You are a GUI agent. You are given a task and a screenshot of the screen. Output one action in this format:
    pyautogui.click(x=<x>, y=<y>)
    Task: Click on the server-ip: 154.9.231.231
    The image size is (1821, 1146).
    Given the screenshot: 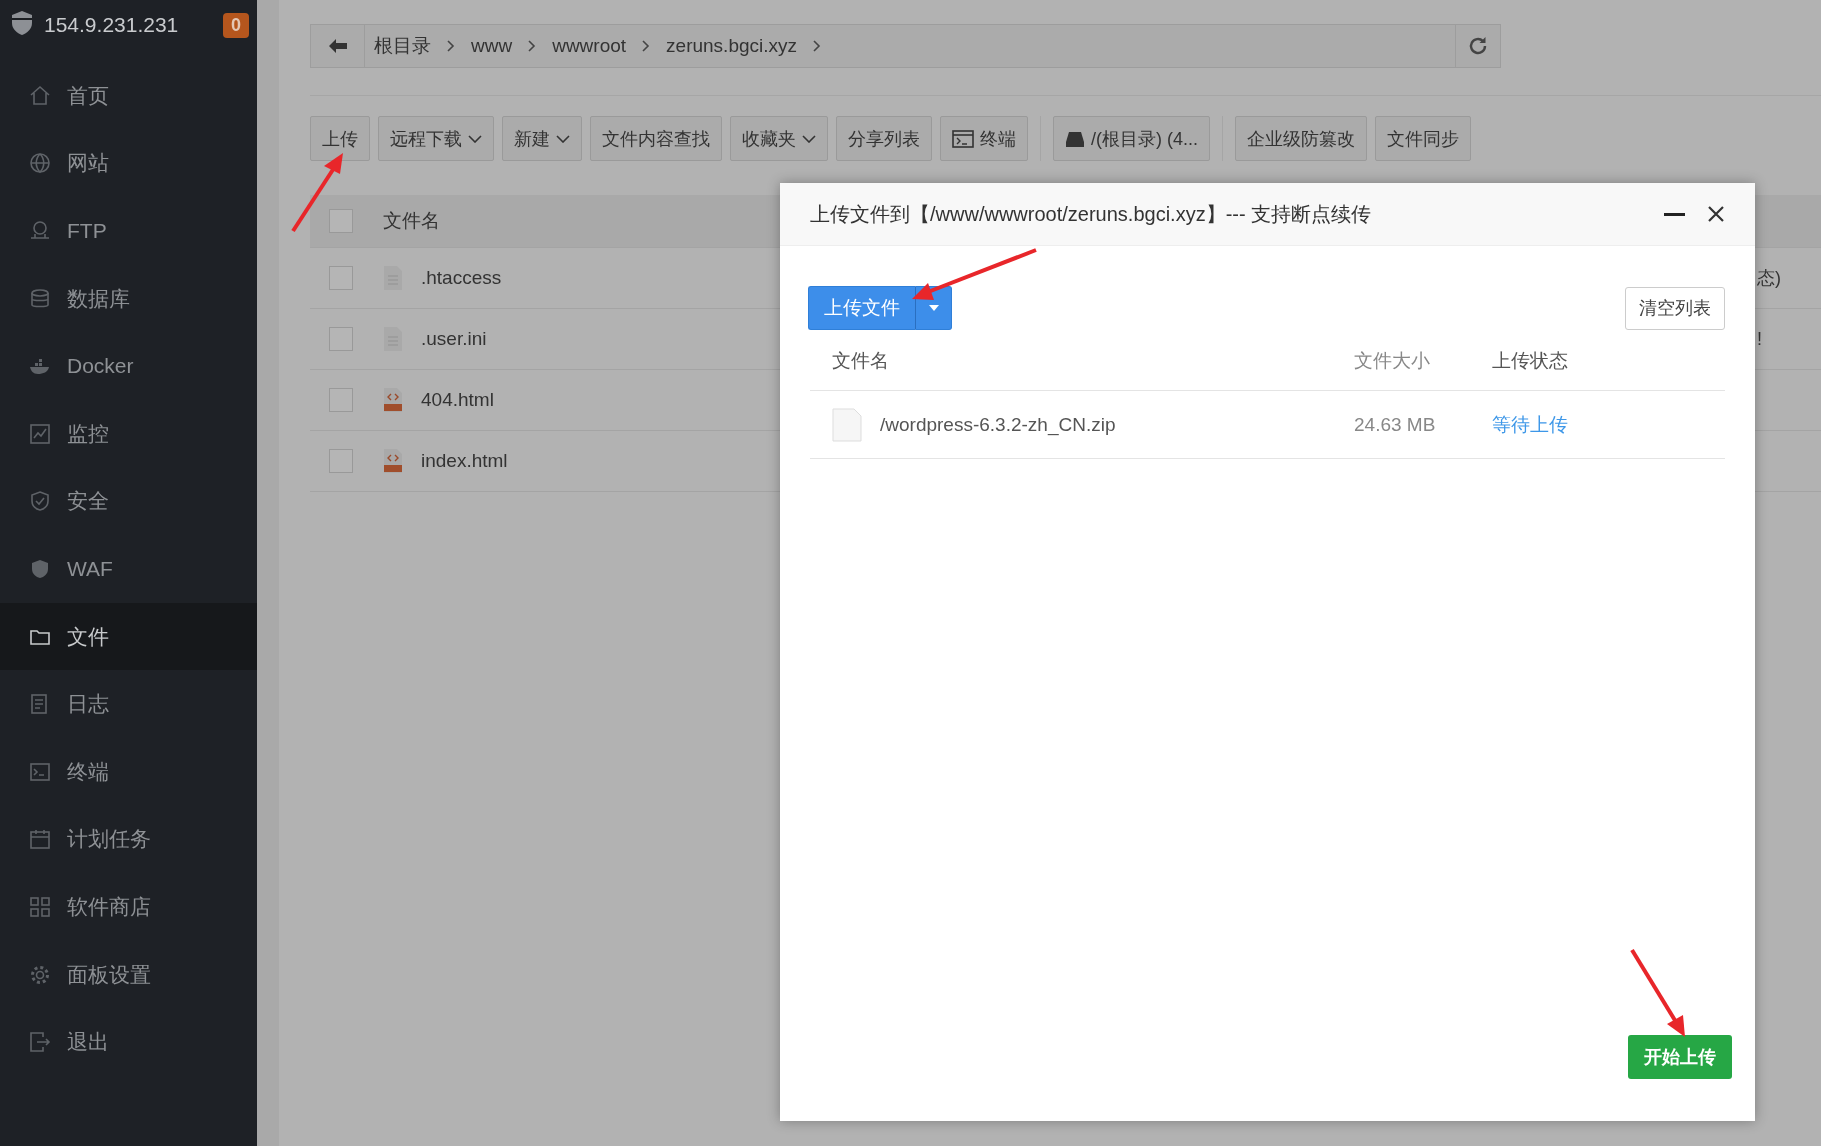 What is the action you would take?
    pyautogui.click(x=112, y=25)
    